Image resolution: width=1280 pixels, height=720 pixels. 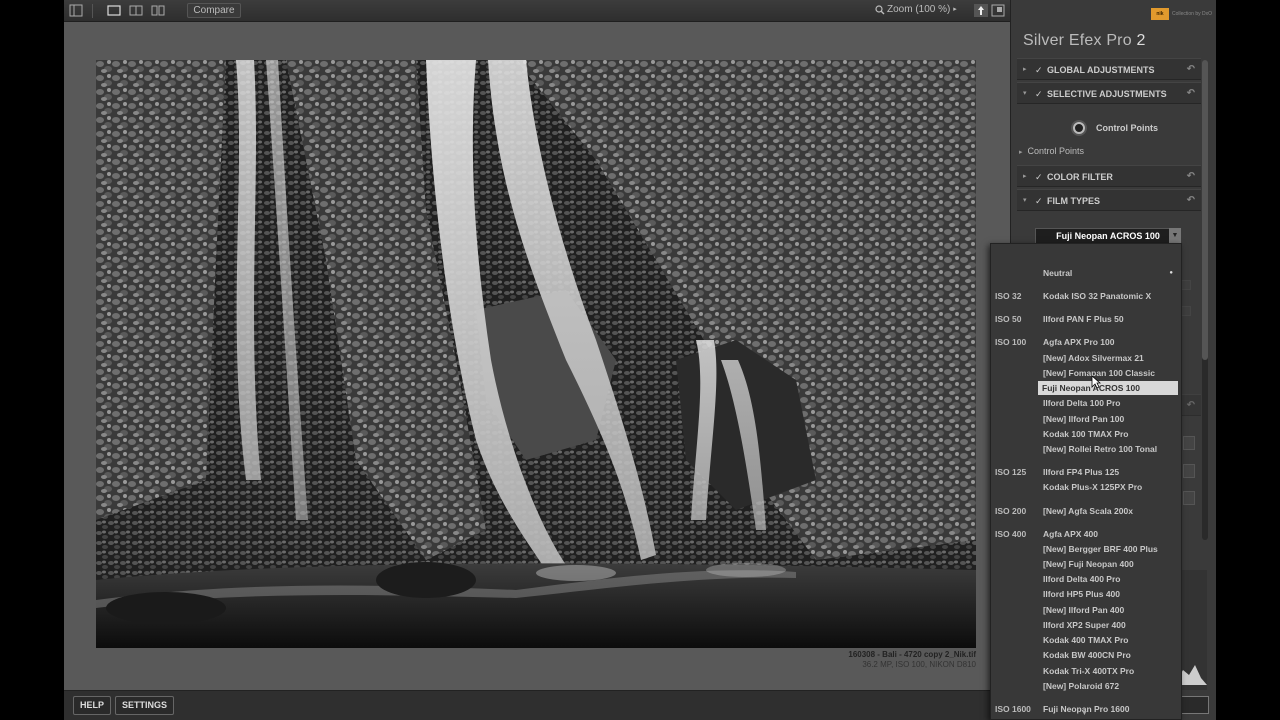 What do you see at coordinates (1011, 472) in the screenshot?
I see `iso-label: ISO 125` at bounding box center [1011, 472].